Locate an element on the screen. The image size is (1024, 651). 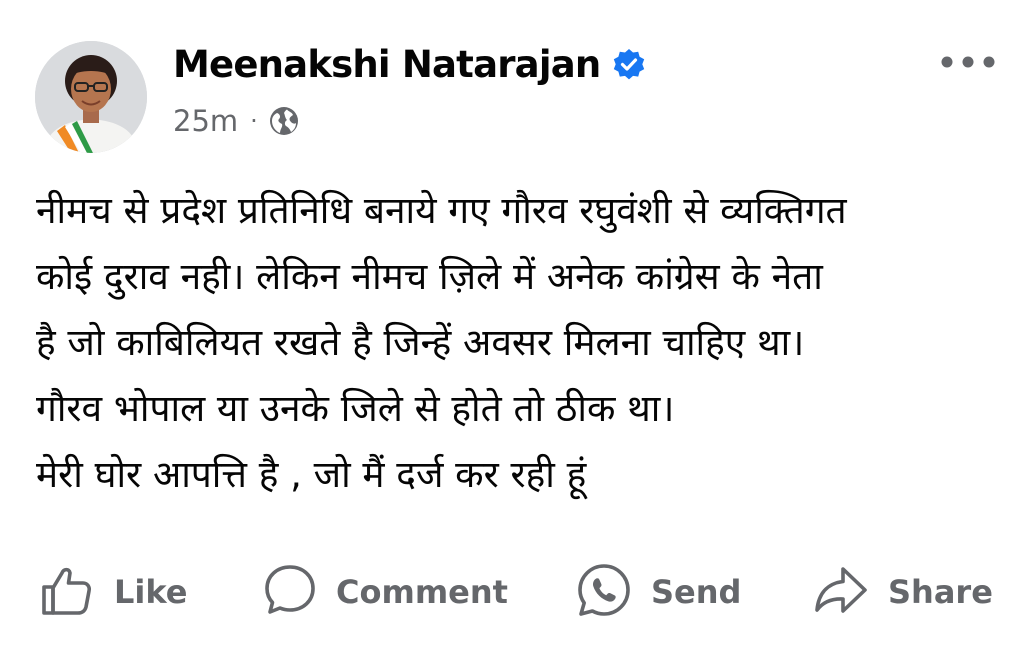
post-actions-bar: Like Comment Send Share is located at coordinates (512, 592).